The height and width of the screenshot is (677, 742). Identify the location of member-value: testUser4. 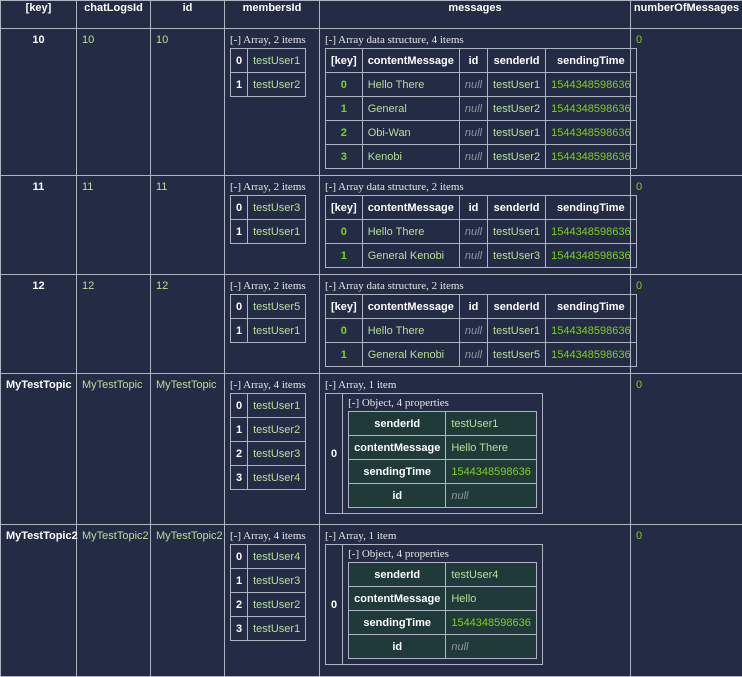
(277, 557).